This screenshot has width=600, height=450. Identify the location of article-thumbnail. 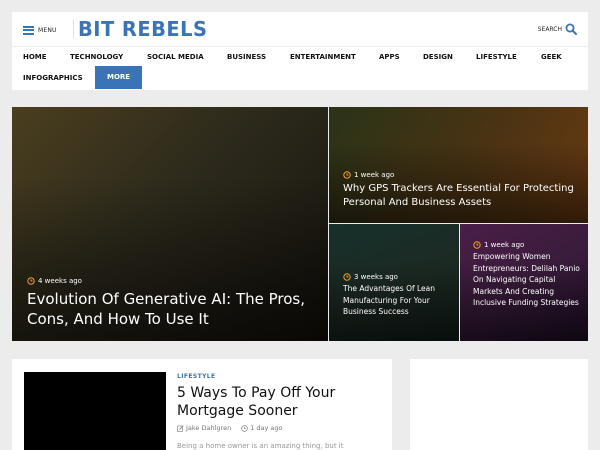
(95, 411).